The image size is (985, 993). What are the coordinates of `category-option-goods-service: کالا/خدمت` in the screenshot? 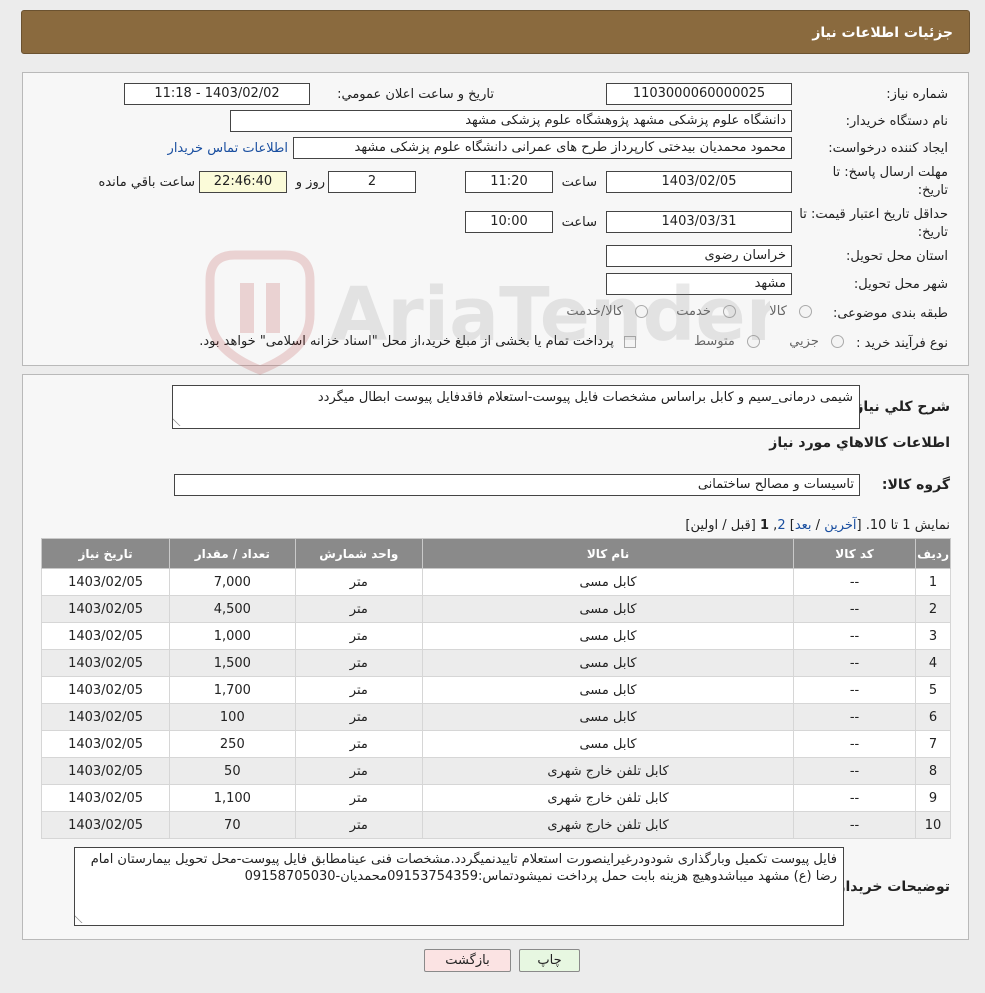 It's located at (607, 311).